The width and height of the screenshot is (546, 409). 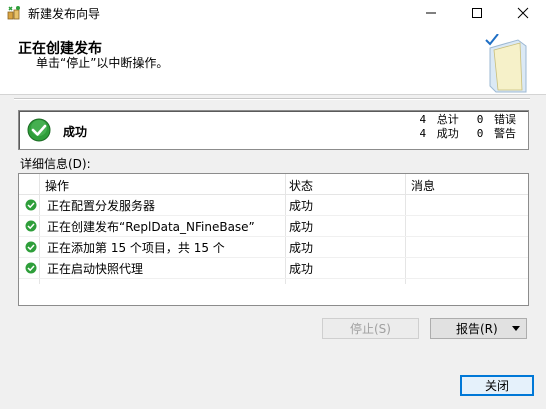 What do you see at coordinates (55, 164) in the screenshot?
I see `details-label: 详细信息(D):` at bounding box center [55, 164].